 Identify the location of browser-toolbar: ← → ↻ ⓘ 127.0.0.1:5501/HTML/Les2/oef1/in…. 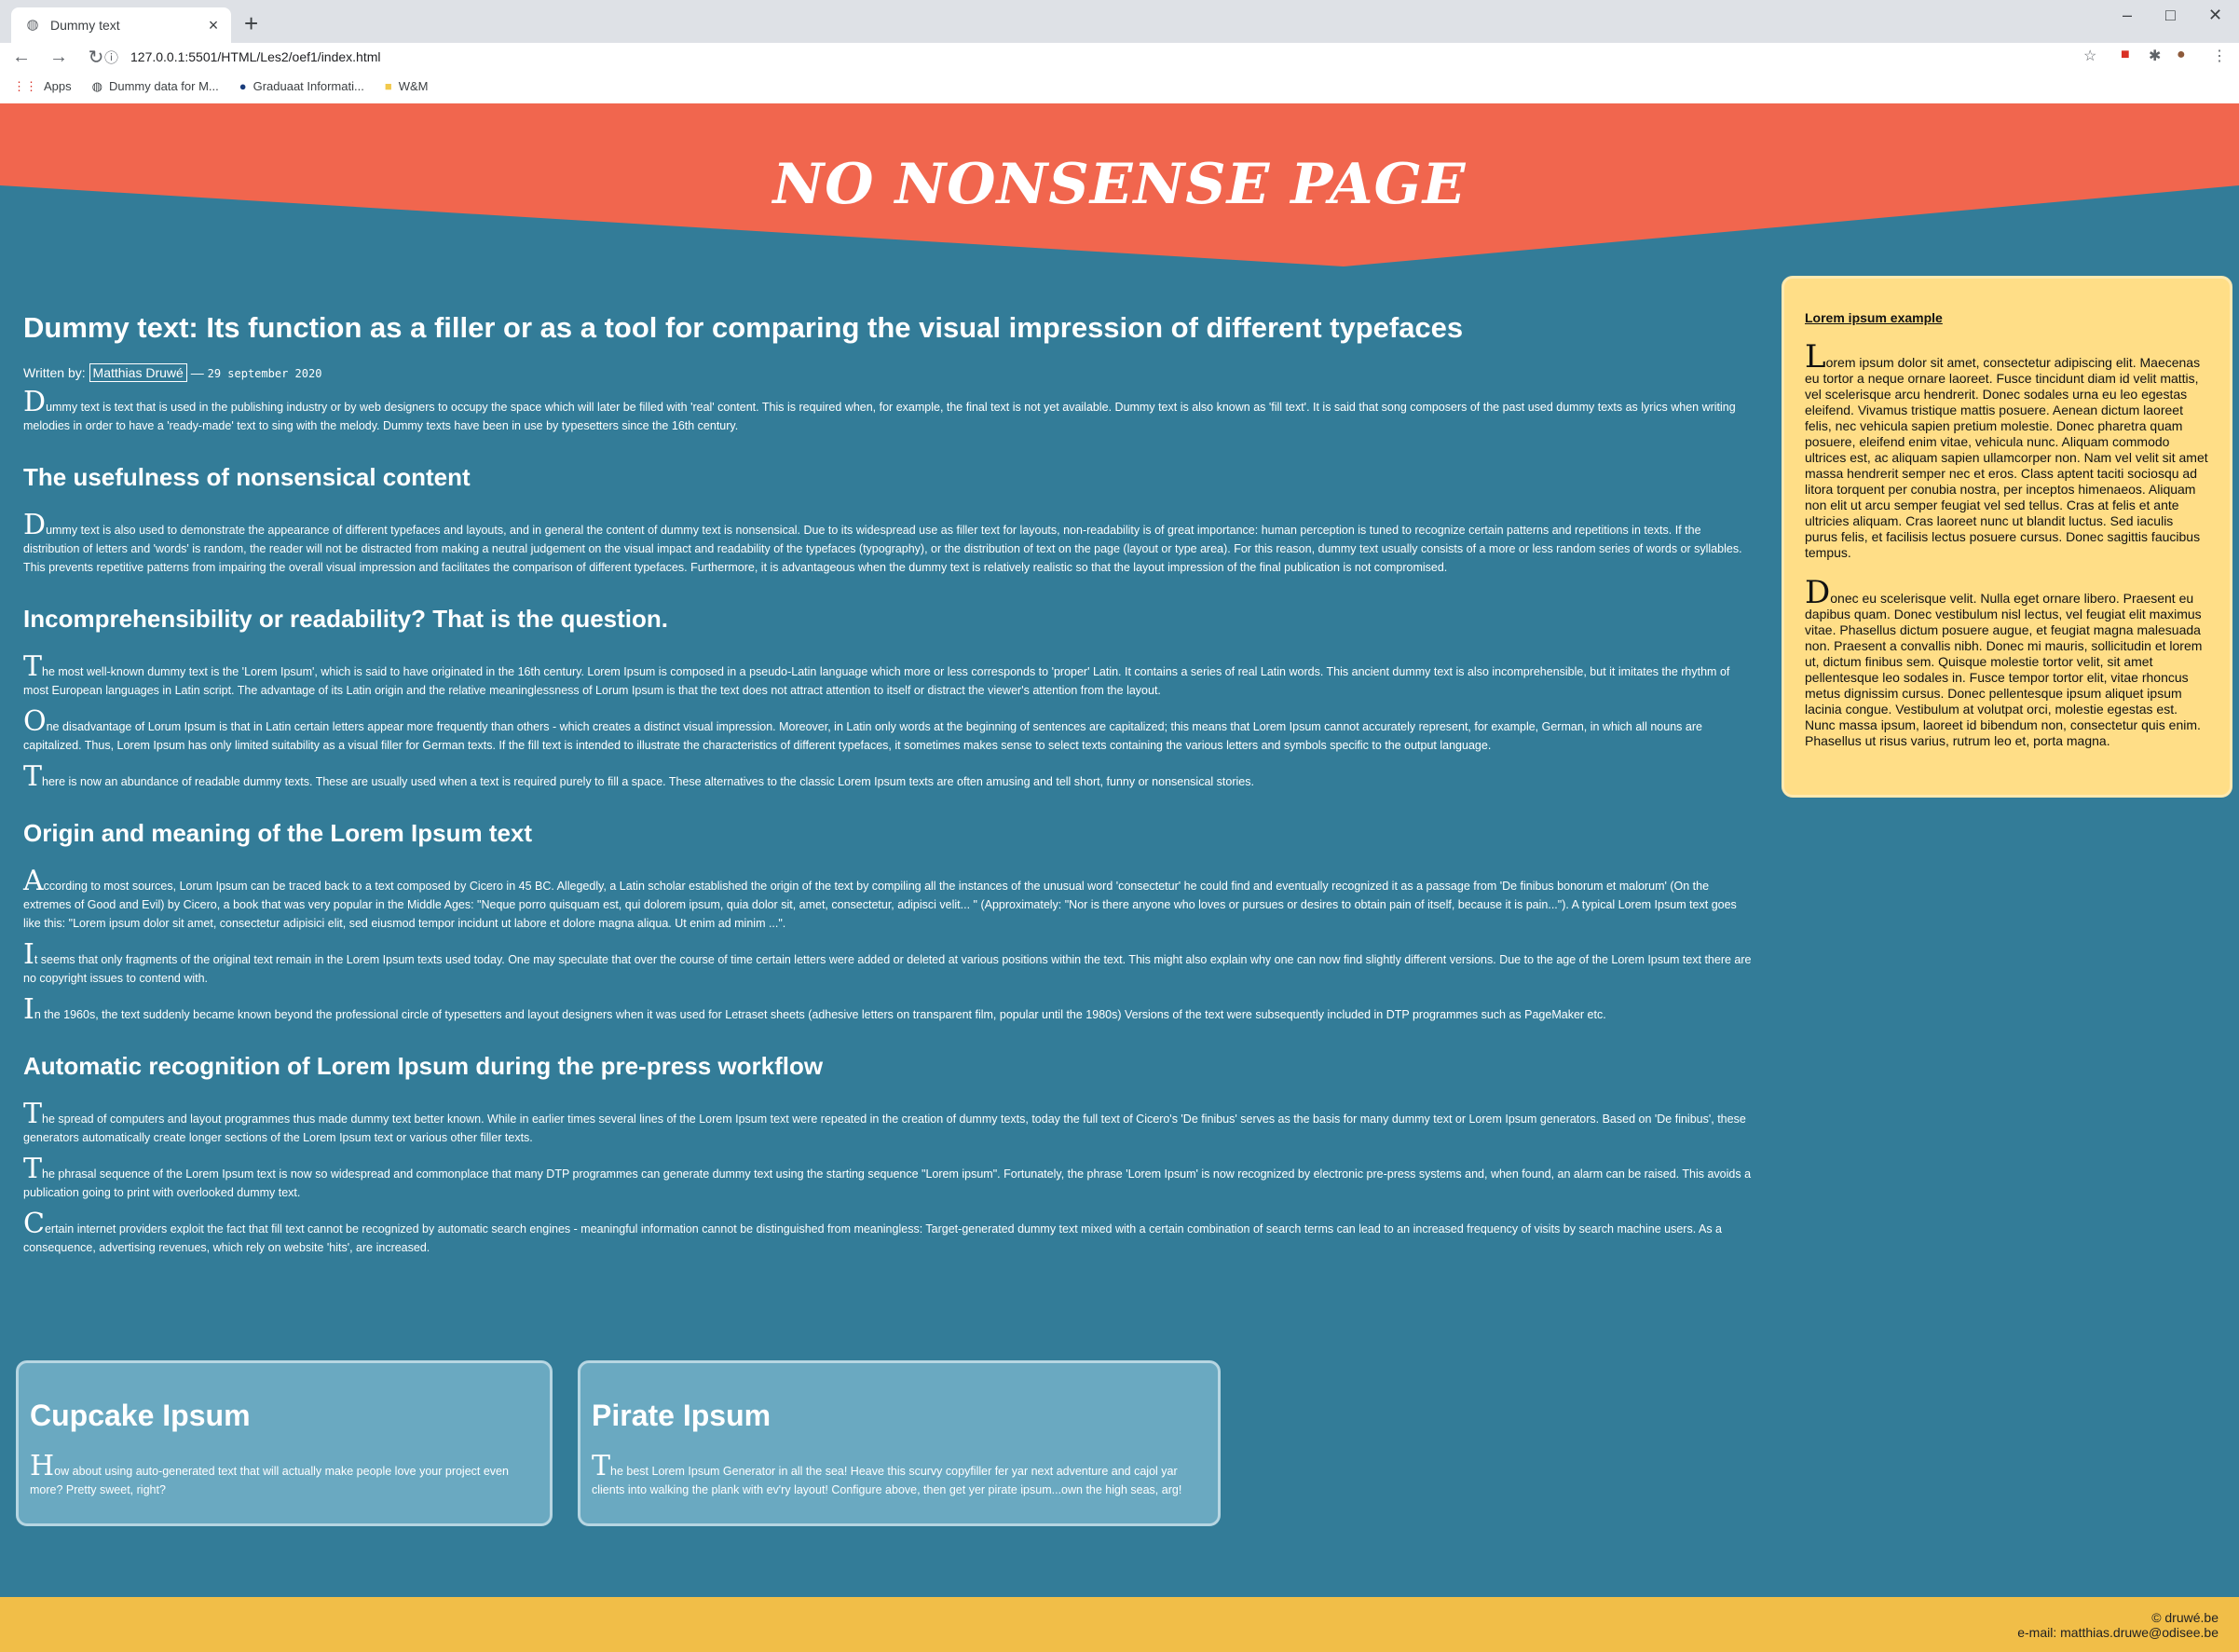
(1119, 57).